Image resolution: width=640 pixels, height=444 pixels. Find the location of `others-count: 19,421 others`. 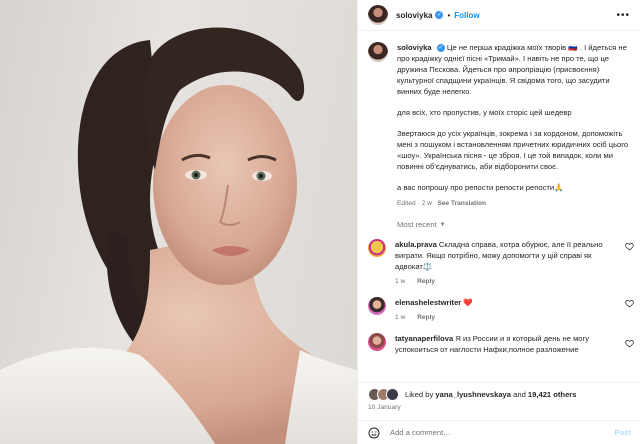

others-count: 19,421 others is located at coordinates (552, 394).